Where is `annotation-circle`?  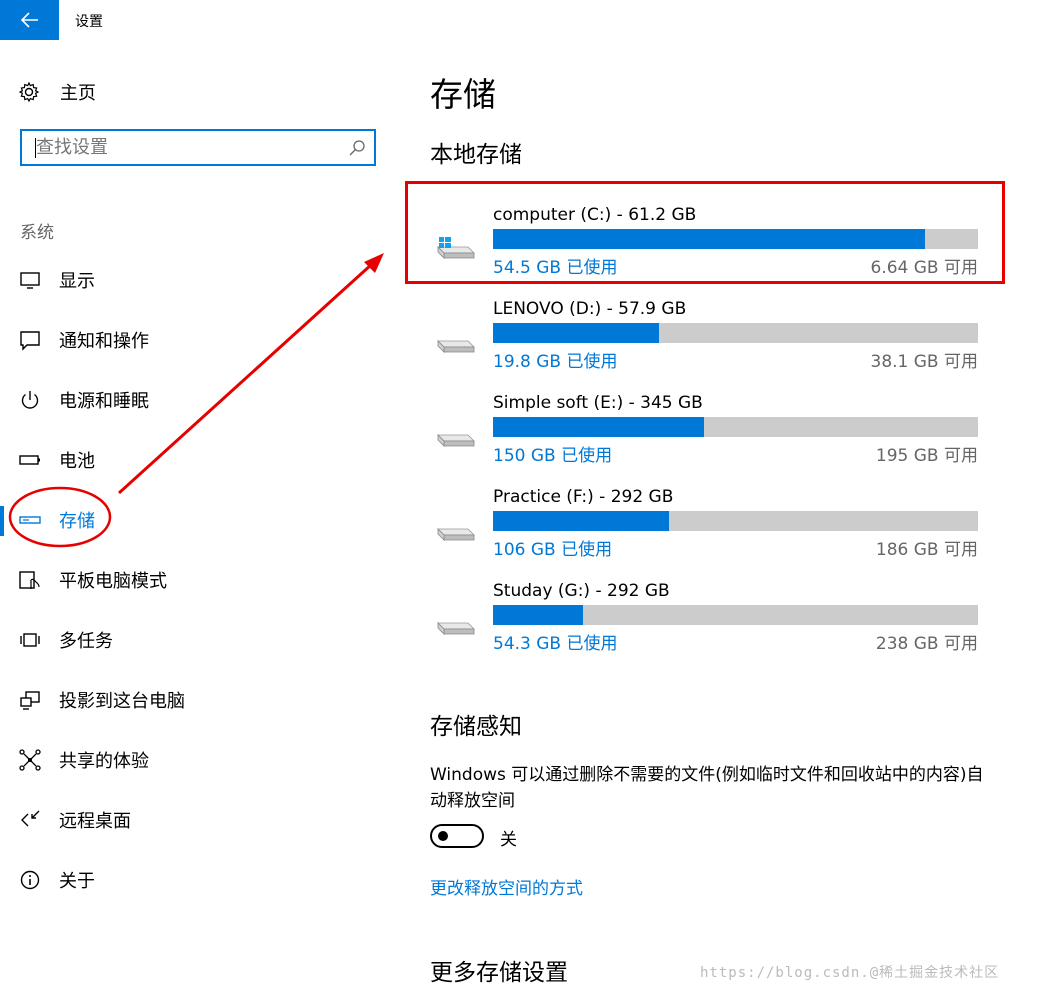
annotation-circle is located at coordinates (60, 517).